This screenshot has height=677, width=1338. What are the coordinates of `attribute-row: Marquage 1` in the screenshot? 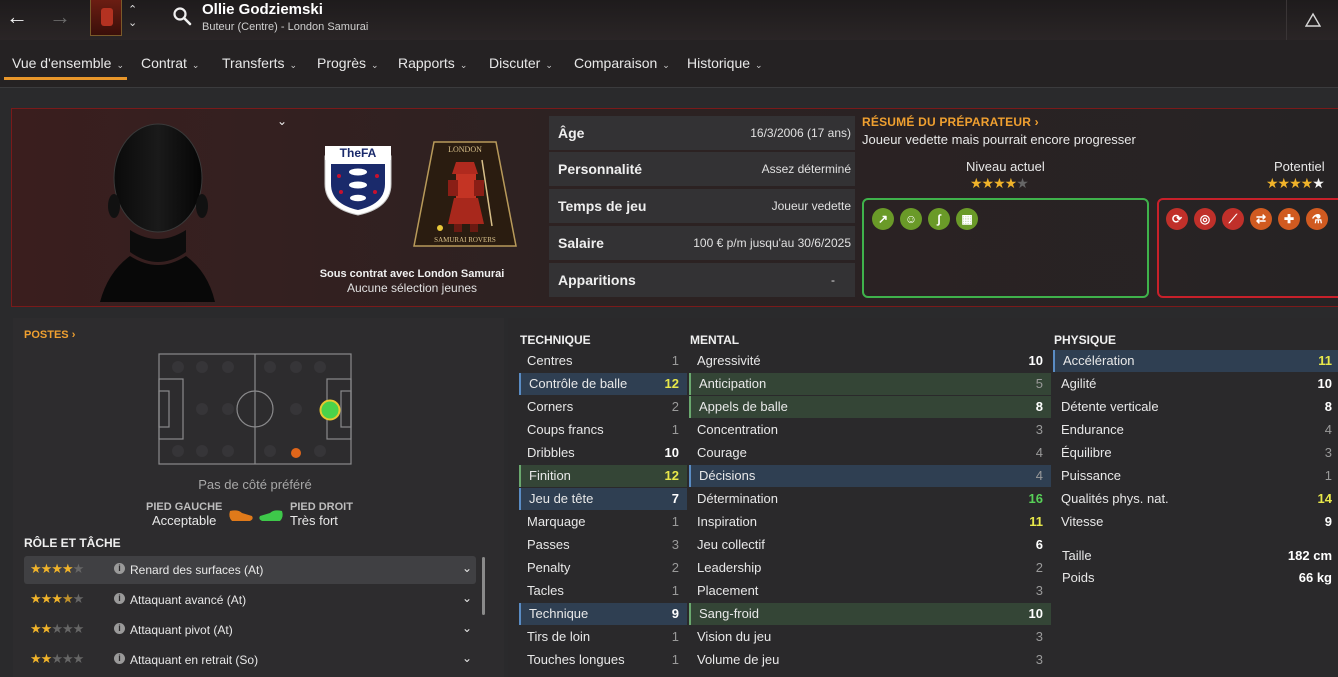 It's located at (603, 522).